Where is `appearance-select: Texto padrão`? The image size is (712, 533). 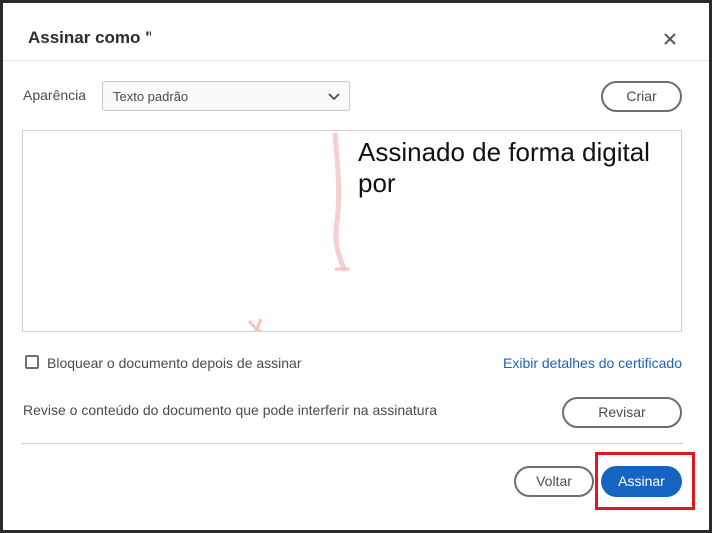 appearance-select: Texto padrão is located at coordinates (226, 96).